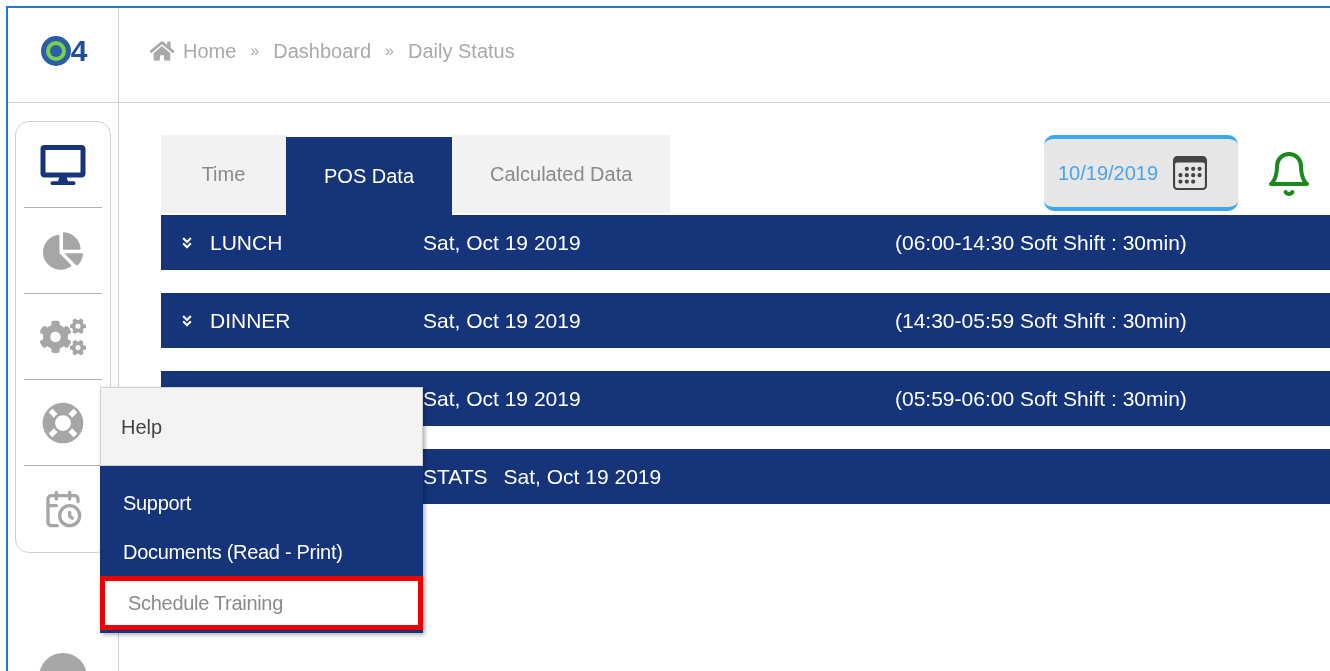  Describe the element at coordinates (1041, 242) in the screenshot. I see `shift-hours: (06:00-14:30 Soft Shift : 30min)` at that location.